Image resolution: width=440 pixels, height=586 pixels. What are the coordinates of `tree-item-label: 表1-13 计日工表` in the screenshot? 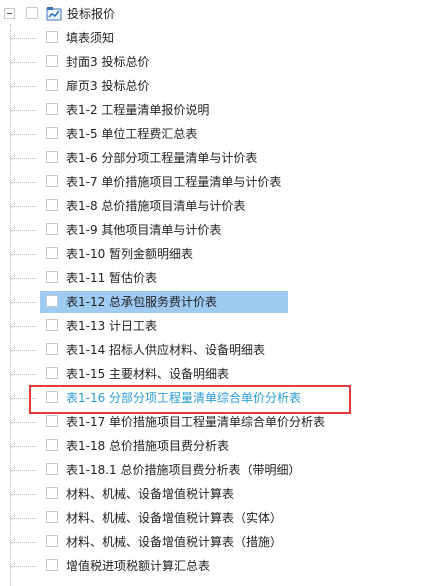 It's located at (112, 326).